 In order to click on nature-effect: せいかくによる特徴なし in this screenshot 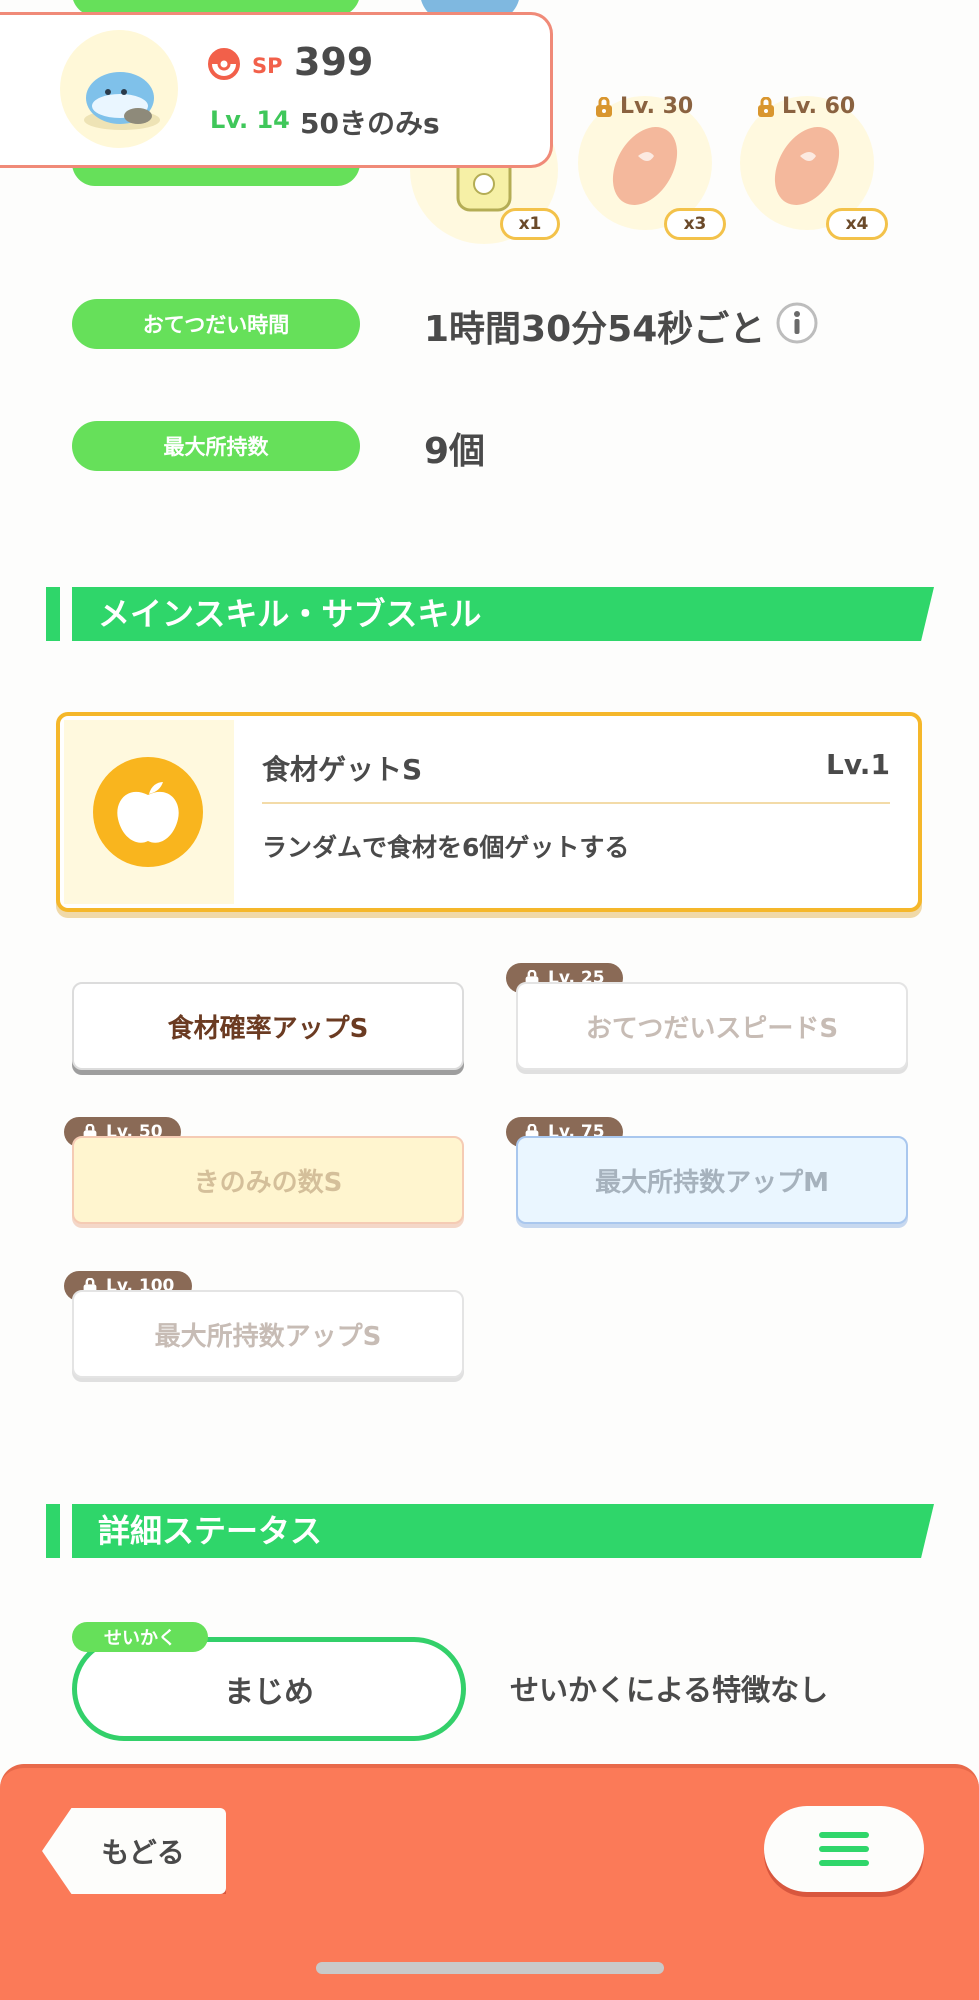, I will do `click(669, 1690)`.